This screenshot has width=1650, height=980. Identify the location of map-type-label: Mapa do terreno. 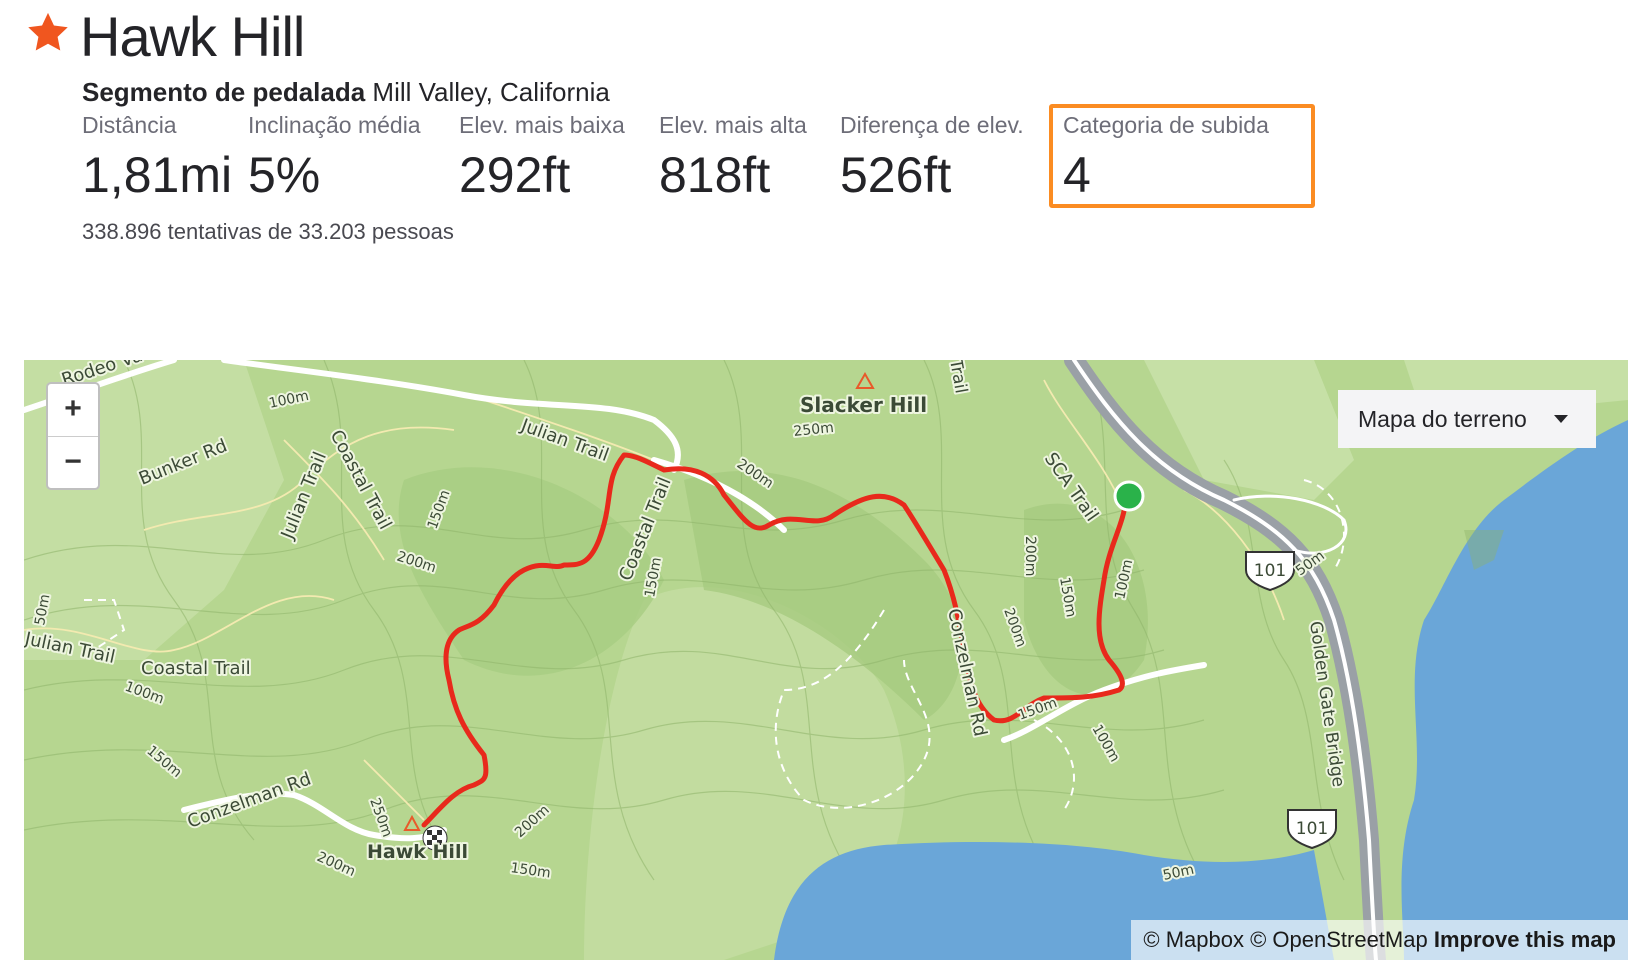
(1442, 419).